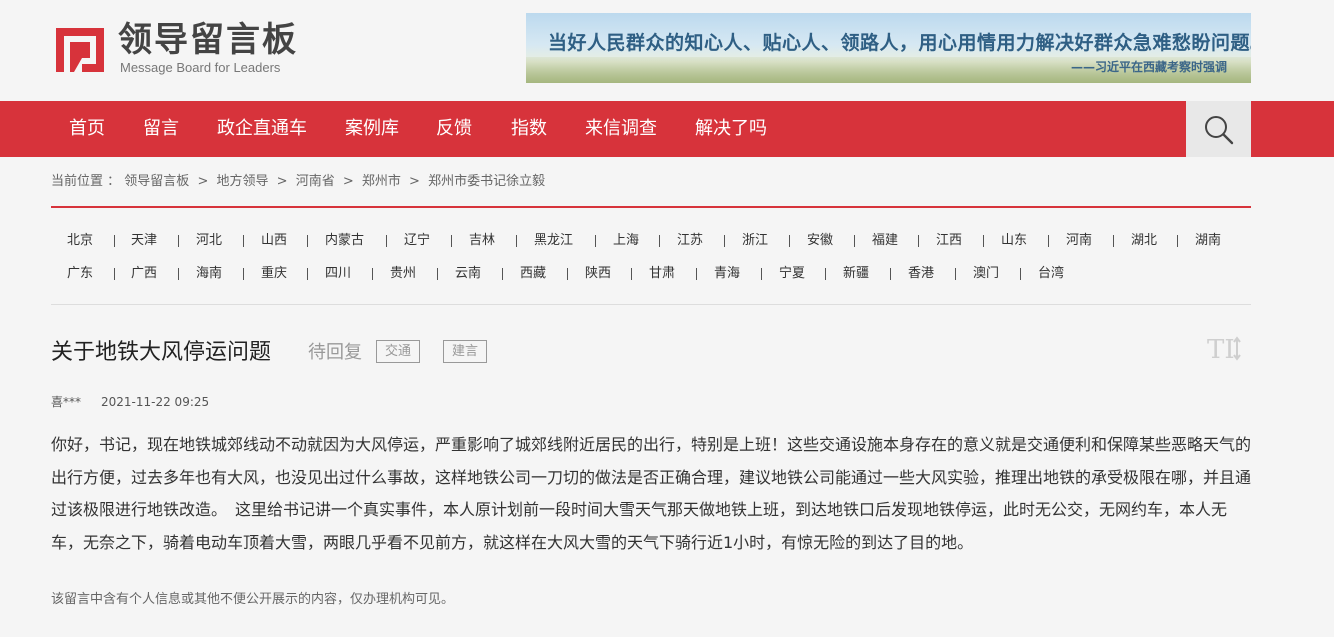 This screenshot has width=1334, height=637. Describe the element at coordinates (820, 241) in the screenshot. I see `province-link: 安徽` at that location.